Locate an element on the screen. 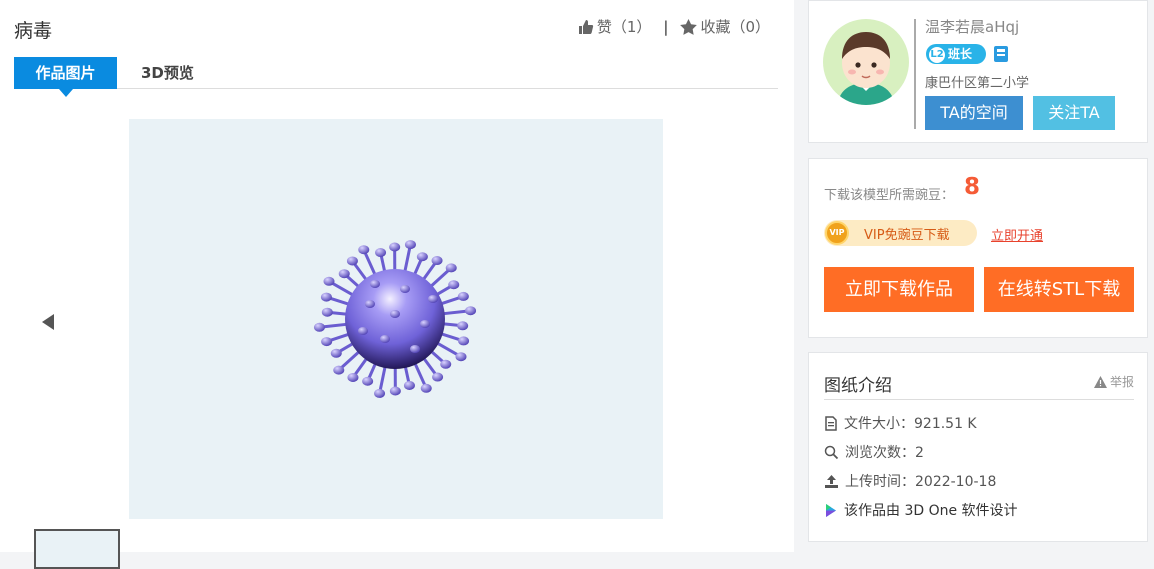 The height and width of the screenshot is (569, 1154). file-icon is located at coordinates (831, 423).